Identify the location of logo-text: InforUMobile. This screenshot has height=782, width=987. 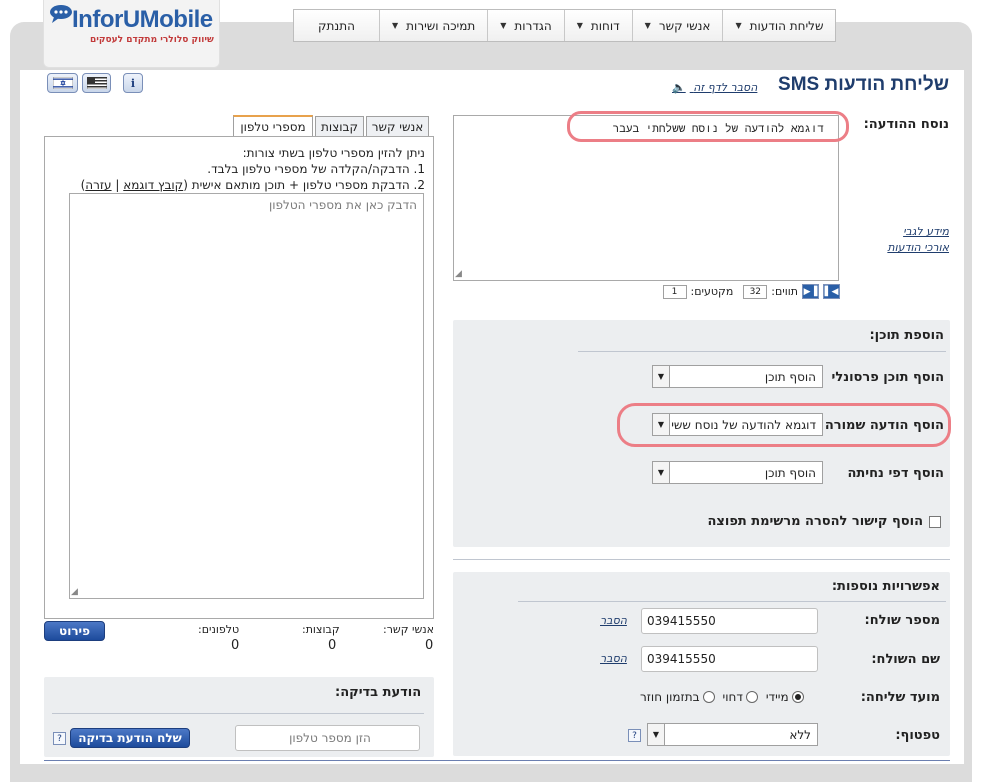
(142, 19).